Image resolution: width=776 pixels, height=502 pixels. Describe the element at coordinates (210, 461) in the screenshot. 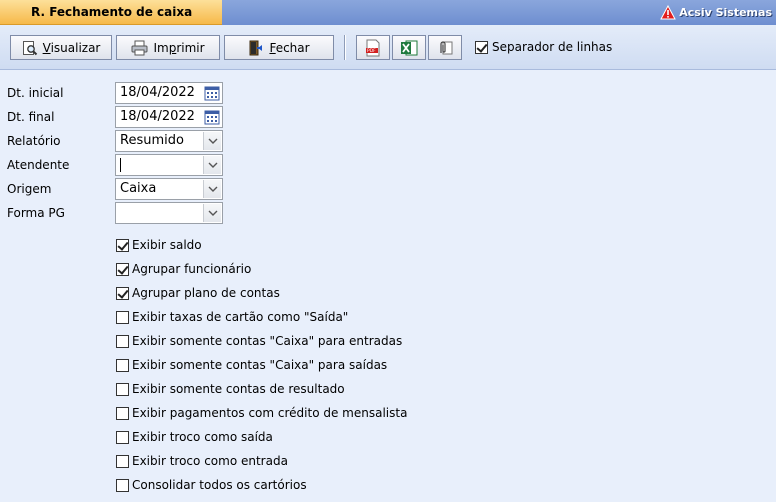

I see `option-label: Exibir troco como entrada` at that location.